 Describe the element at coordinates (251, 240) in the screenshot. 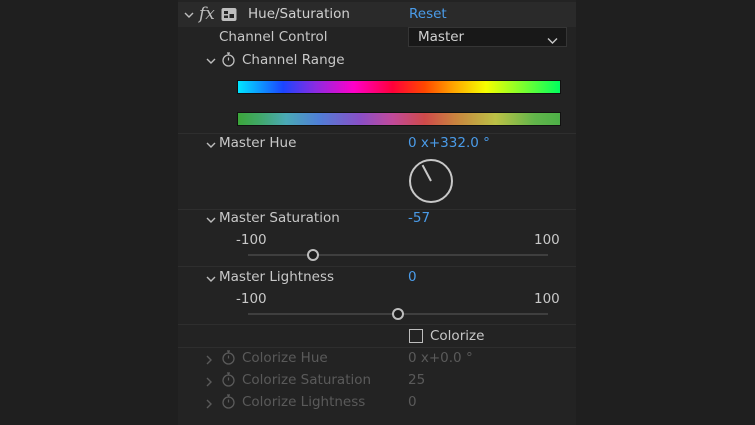

I see `saturation-min-label: -100` at that location.